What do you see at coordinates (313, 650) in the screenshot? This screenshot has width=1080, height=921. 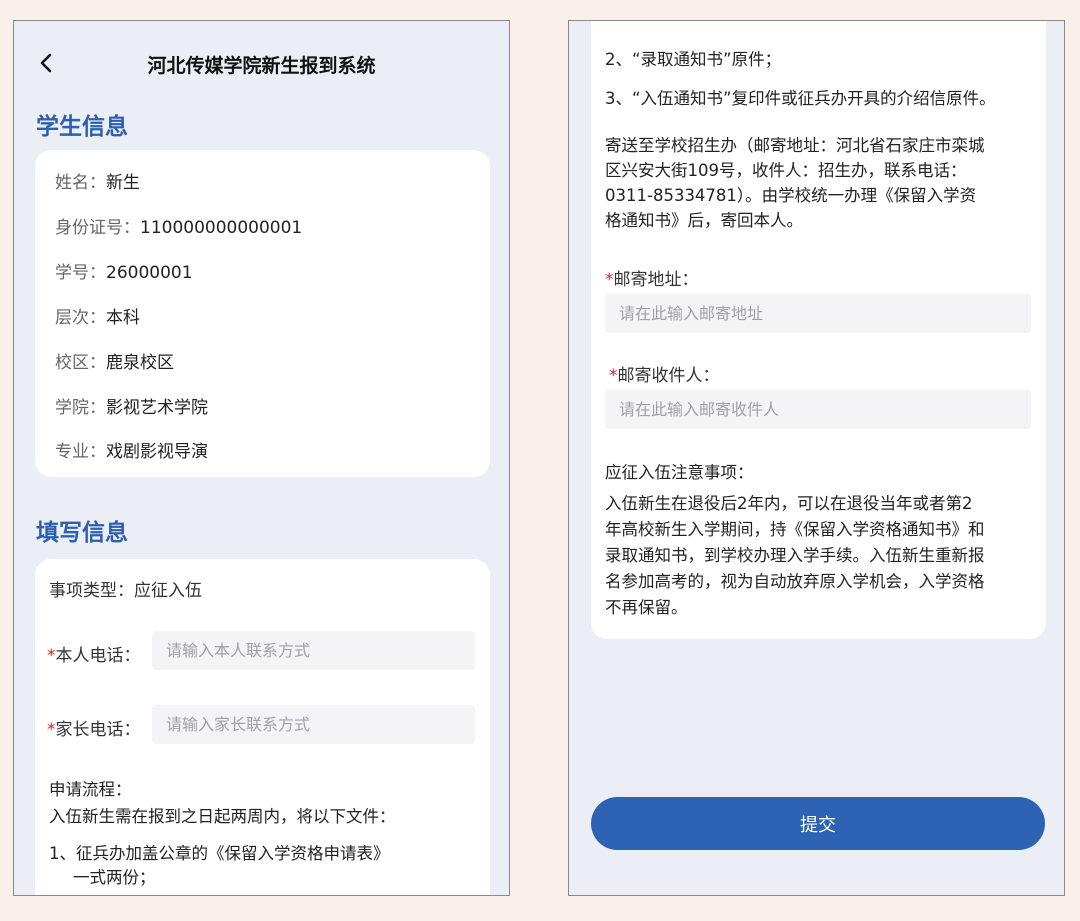 I see `phone-input` at bounding box center [313, 650].